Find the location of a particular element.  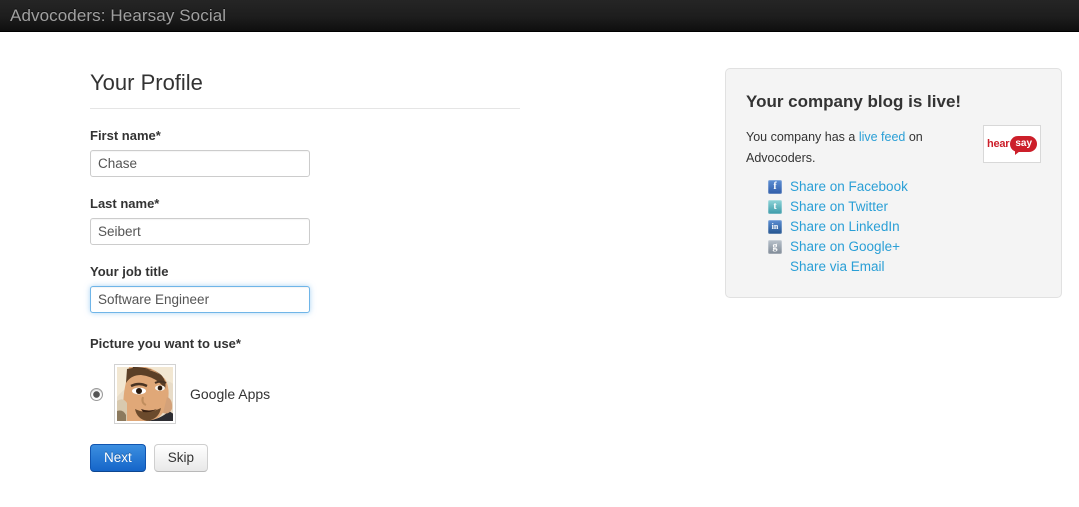

field-group-job-title: Your job title is located at coordinates (390, 288).